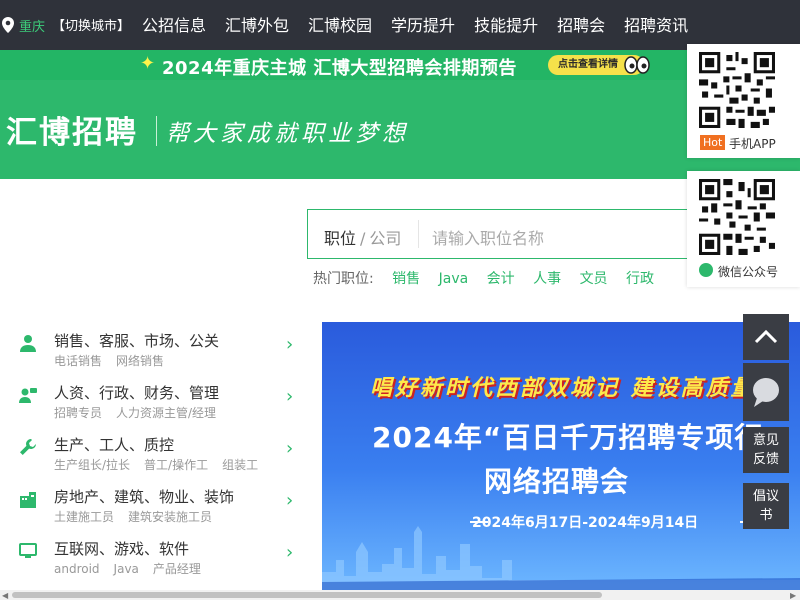 This screenshot has height=600, width=800. Describe the element at coordinates (454, 279) in the screenshot. I see `hot-job-link: Java` at that location.